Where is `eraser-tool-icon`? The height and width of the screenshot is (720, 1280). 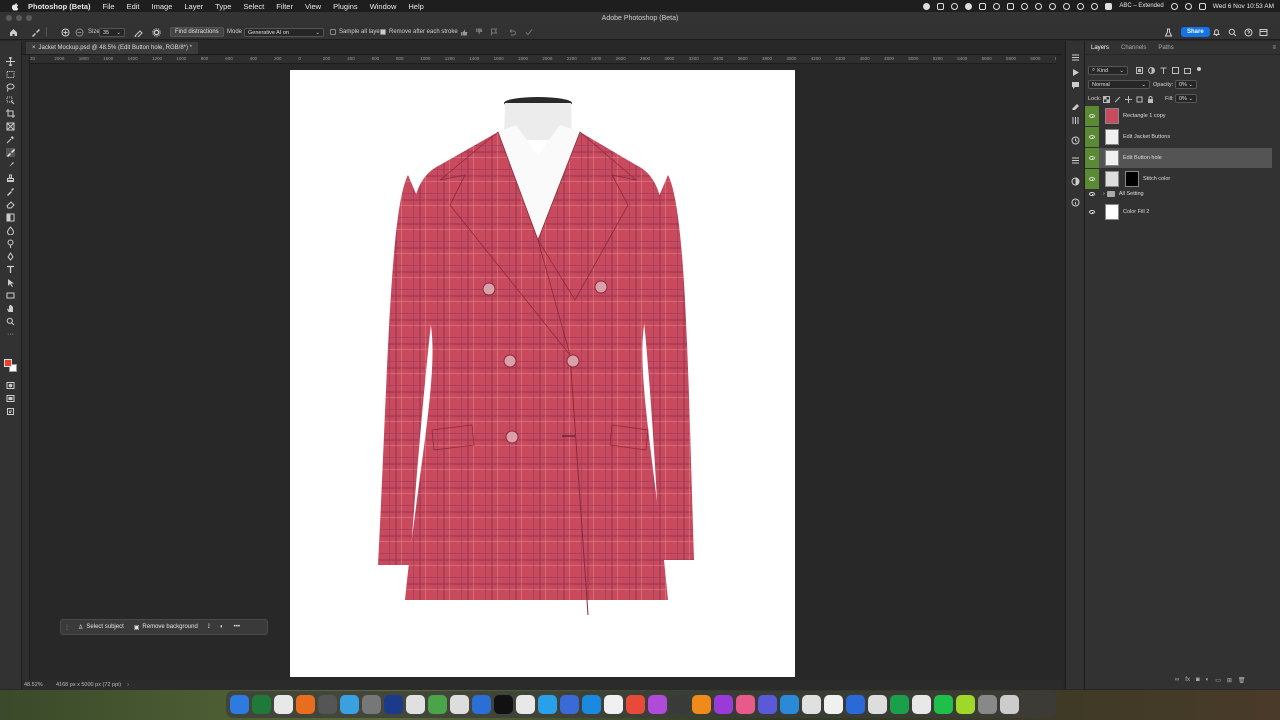
eraser-tool-icon is located at coordinates (10, 204).